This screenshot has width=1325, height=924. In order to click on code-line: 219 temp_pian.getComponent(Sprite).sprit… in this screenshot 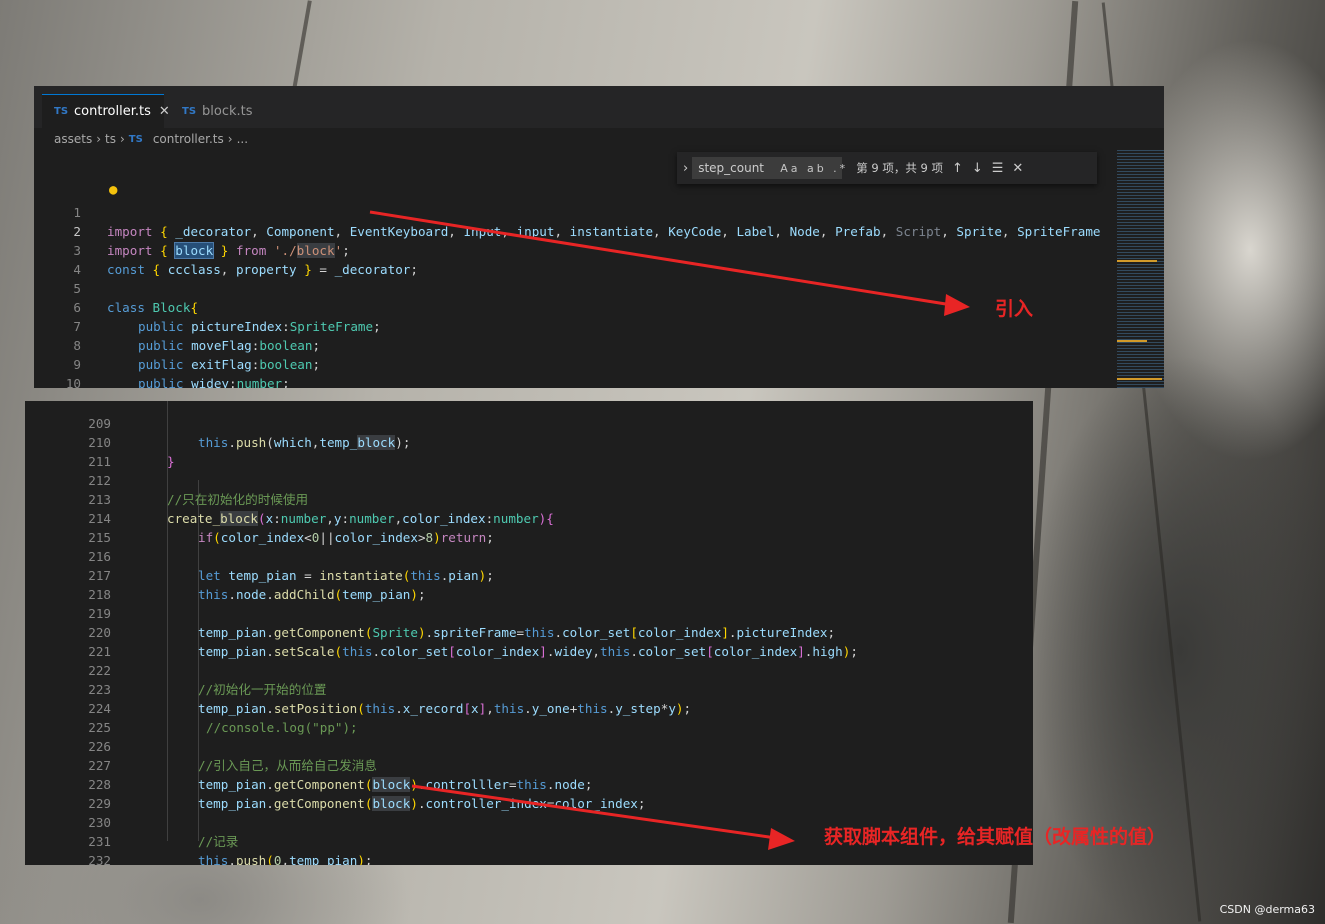, I will do `click(529, 612)`.